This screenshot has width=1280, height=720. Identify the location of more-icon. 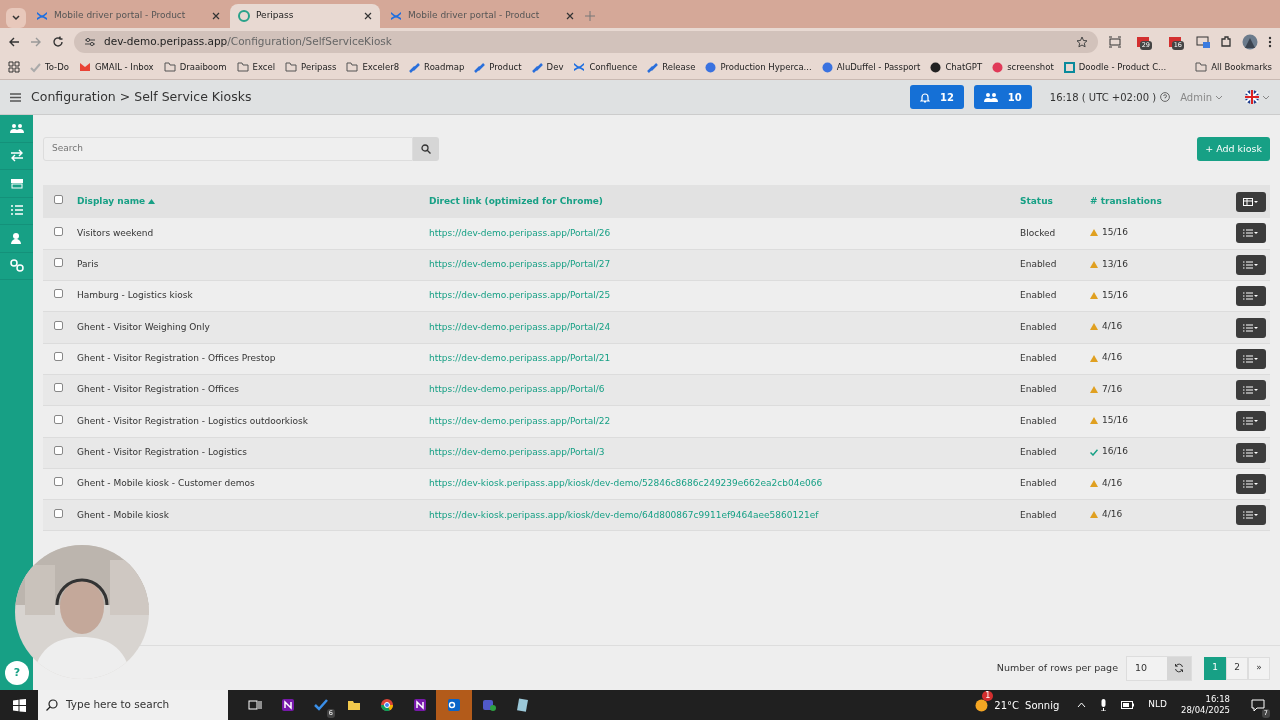
(1270, 41).